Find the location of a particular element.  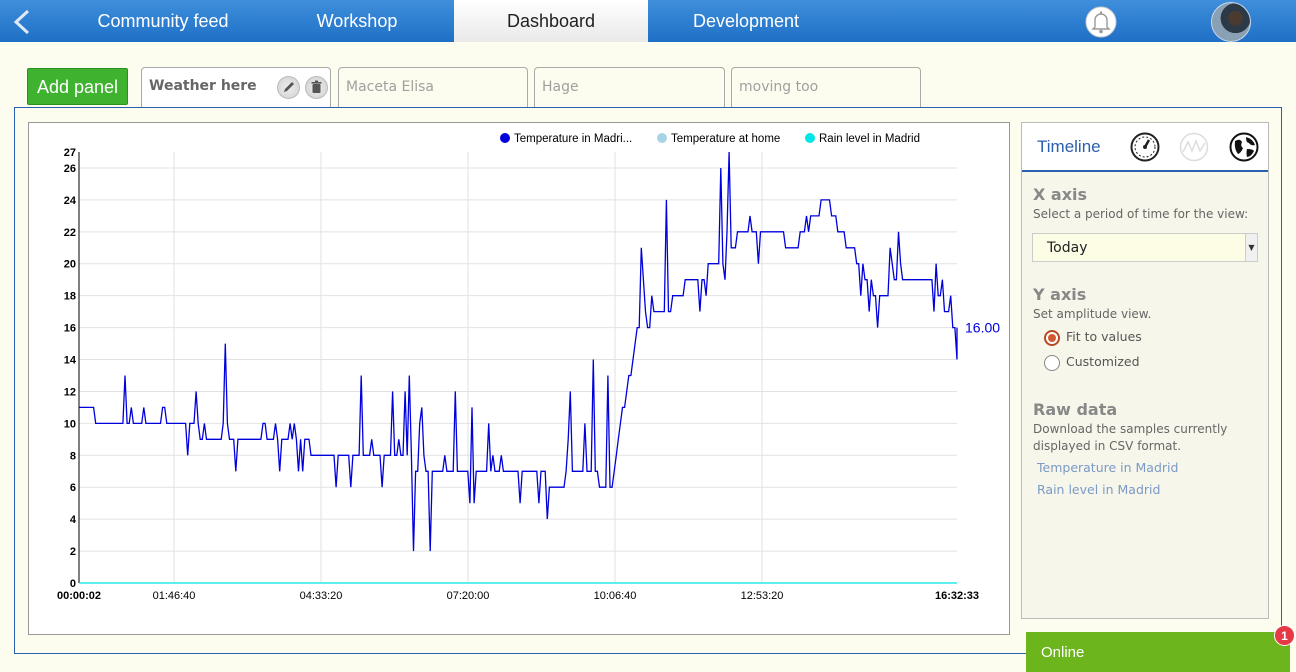

radio-checked-icon is located at coordinates (1052, 337).